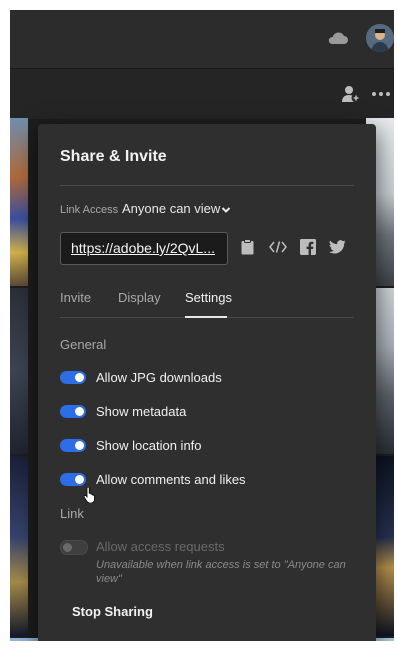 Image resolution: width=397 pixels, height=651 pixels. Describe the element at coordinates (351, 94) in the screenshot. I see `add-person-icon` at that location.